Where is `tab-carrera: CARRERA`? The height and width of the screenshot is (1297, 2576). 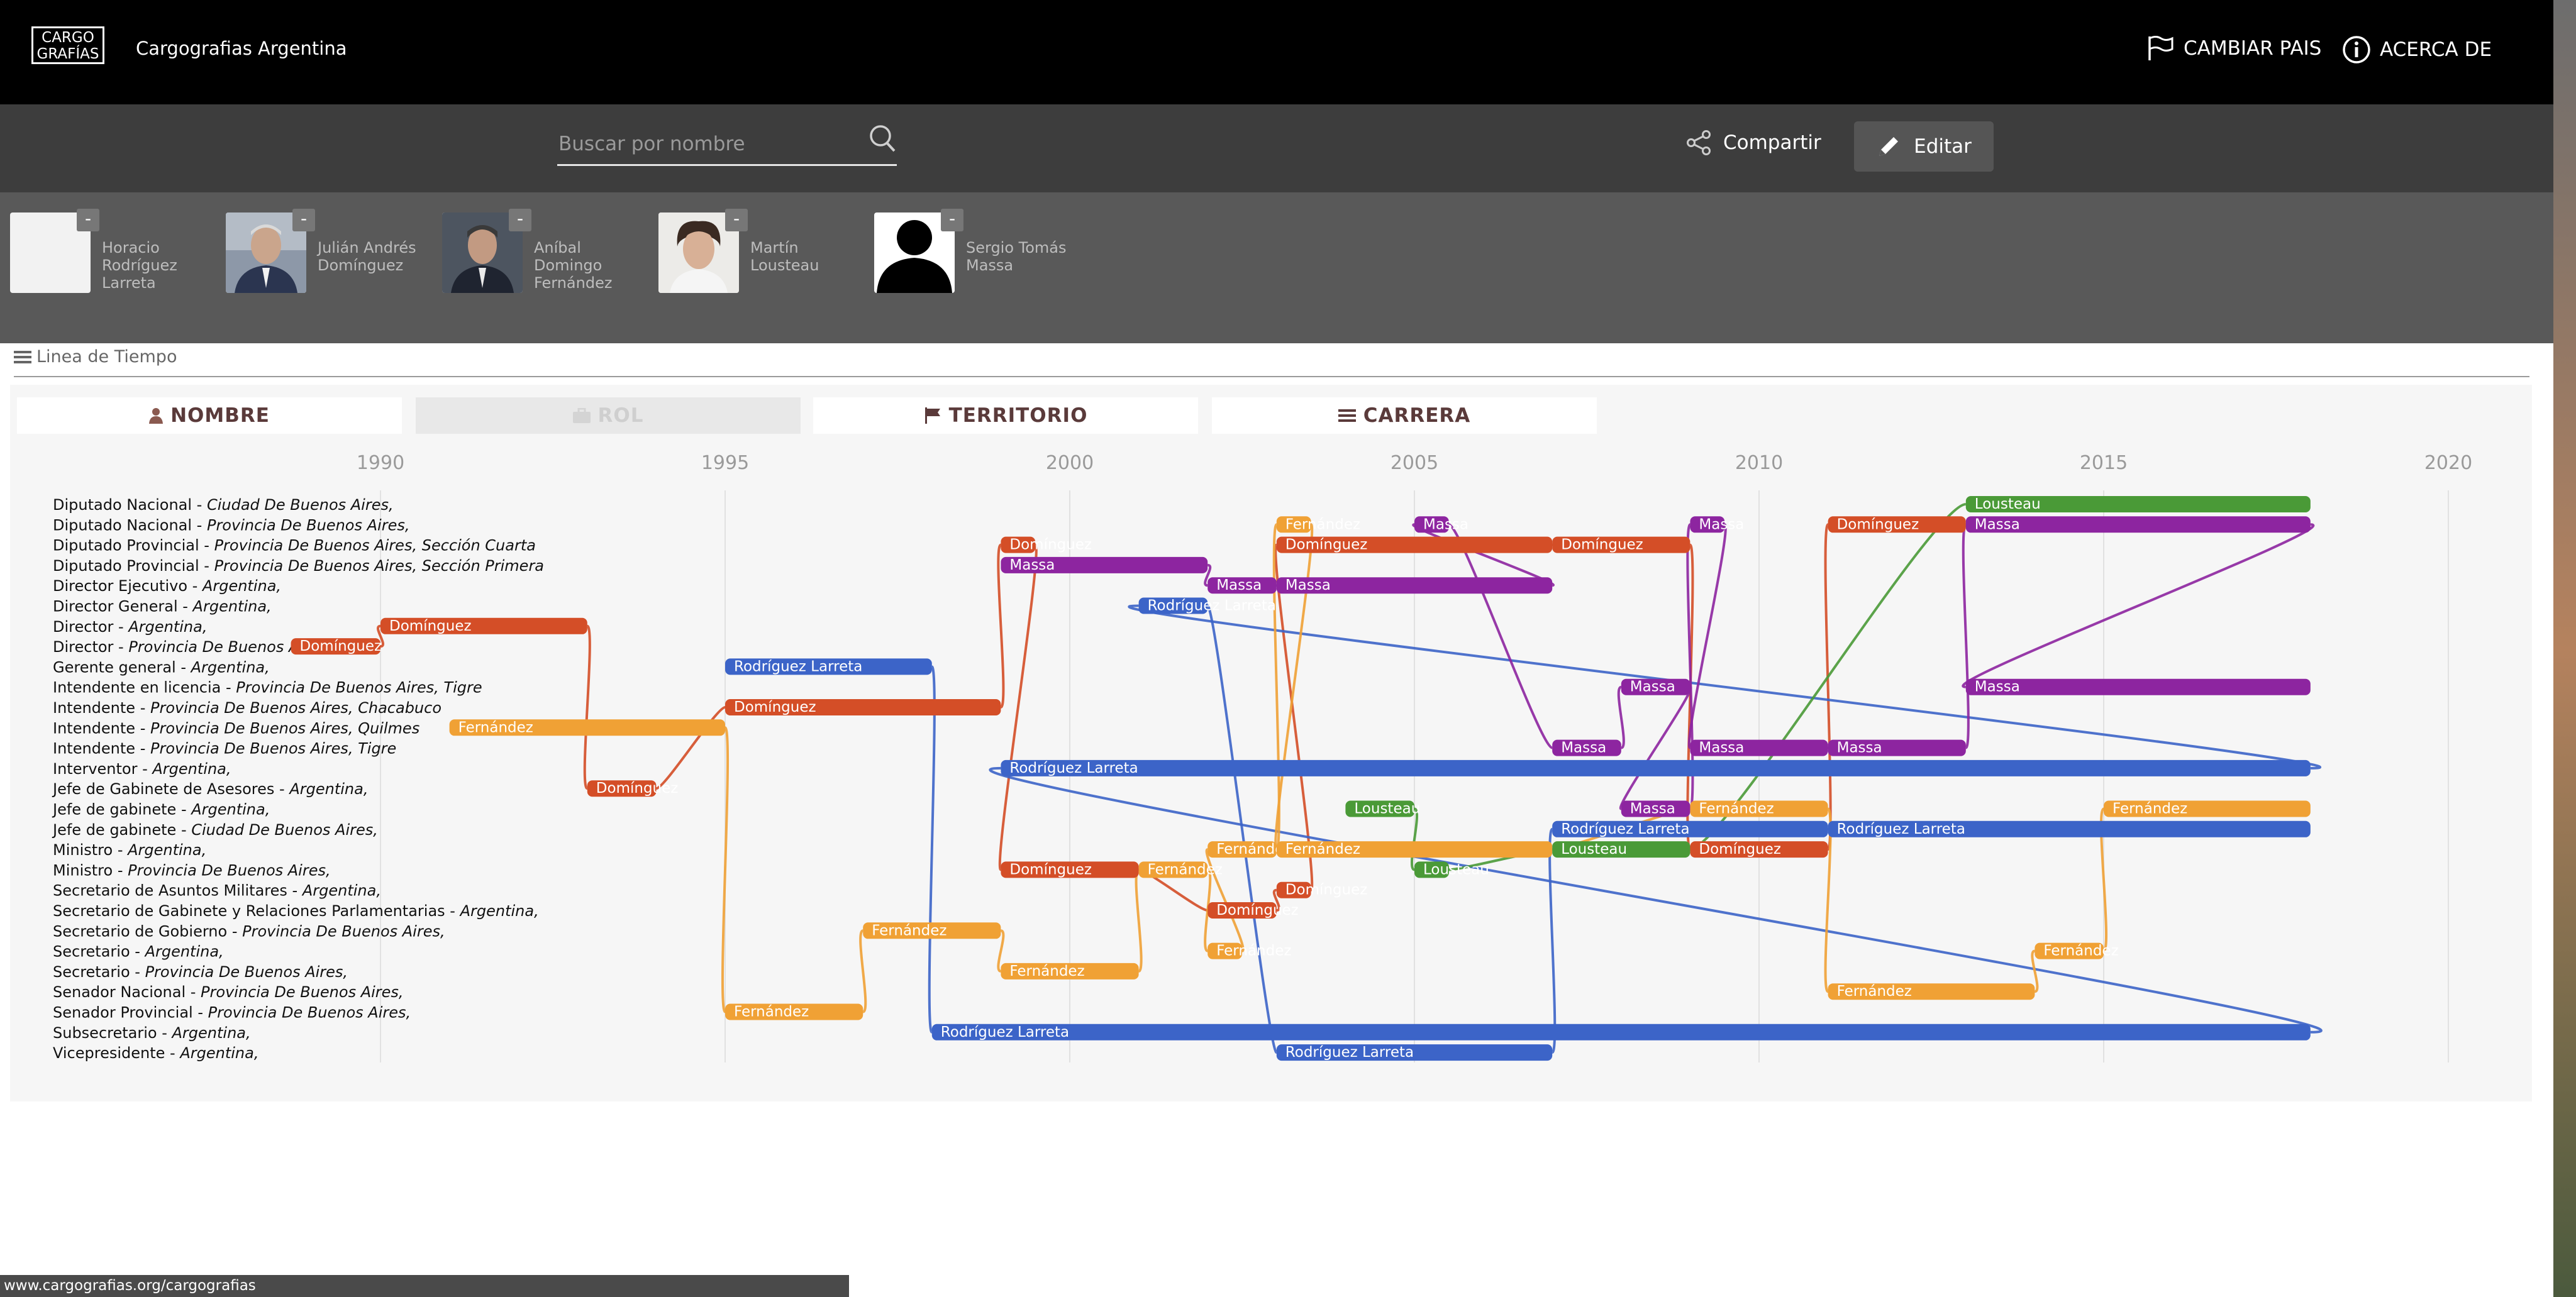
tab-carrera: CARRERA is located at coordinates (1404, 415).